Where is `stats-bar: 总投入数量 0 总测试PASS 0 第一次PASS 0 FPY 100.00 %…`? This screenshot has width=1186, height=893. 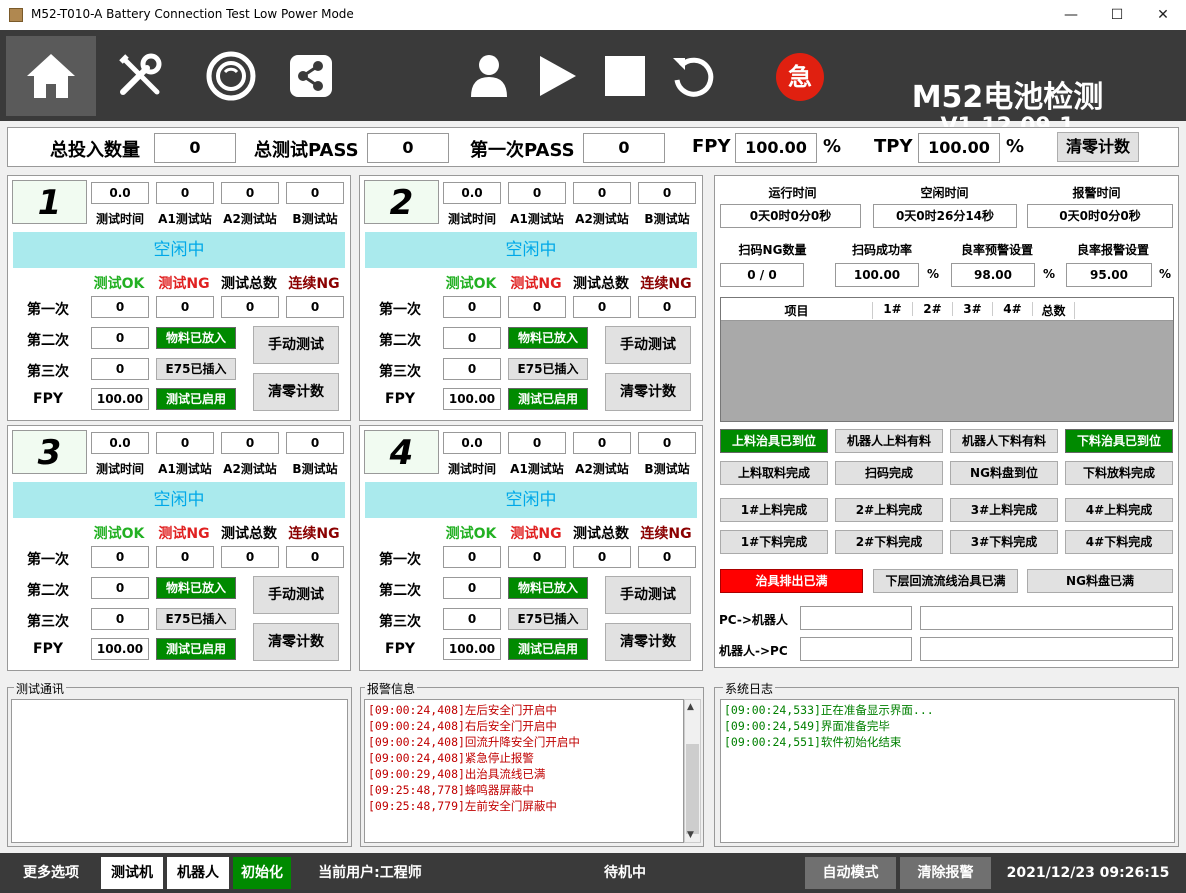 stats-bar: 总投入数量 0 总测试PASS 0 第一次PASS 0 FPY 100.00 %… is located at coordinates (593, 147).